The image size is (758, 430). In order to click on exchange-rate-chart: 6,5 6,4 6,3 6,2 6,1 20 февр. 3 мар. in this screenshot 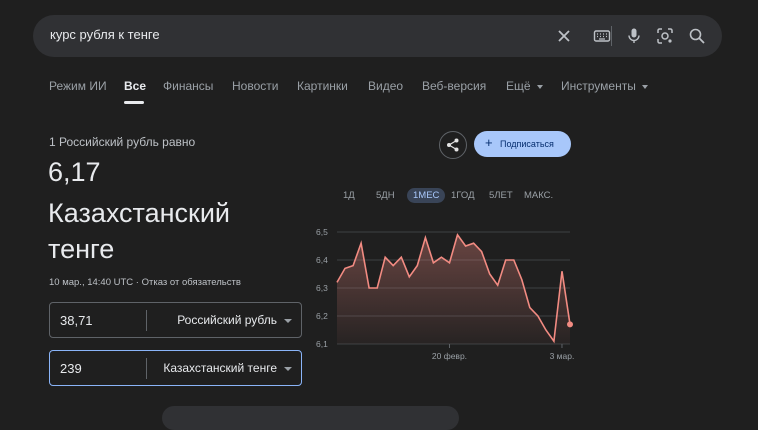, I will do `click(444, 294)`.